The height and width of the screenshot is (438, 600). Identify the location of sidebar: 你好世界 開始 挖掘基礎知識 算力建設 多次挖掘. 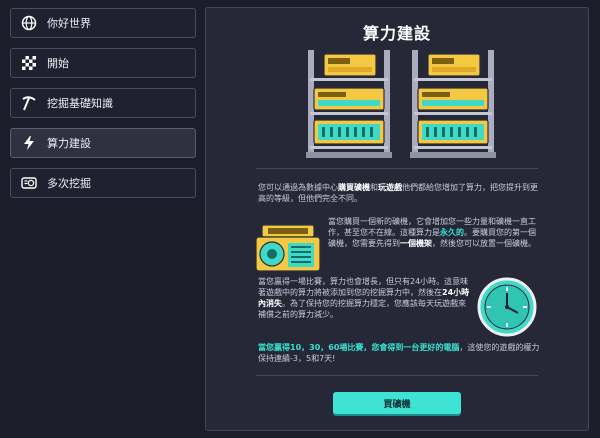
(103, 108).